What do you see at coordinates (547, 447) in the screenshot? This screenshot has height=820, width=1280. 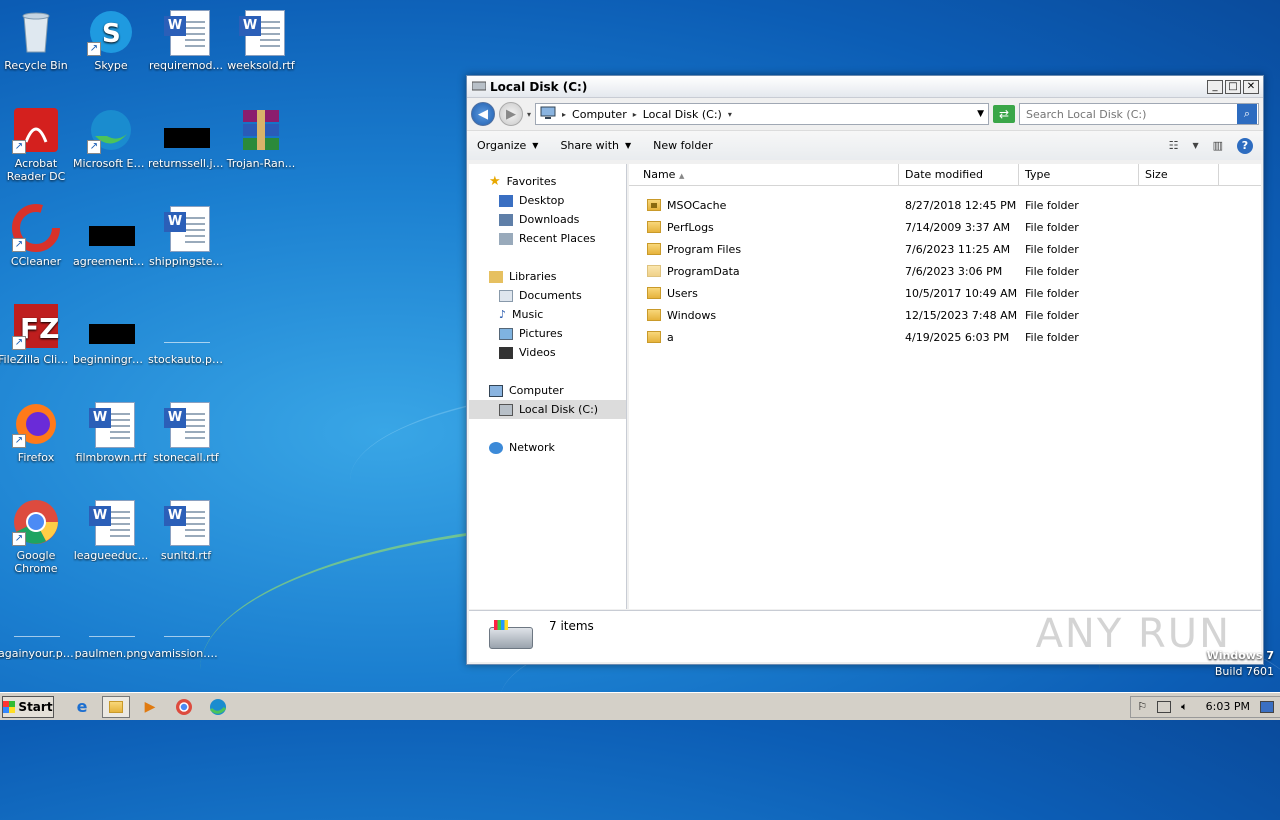 I see `nav-network: Network` at bounding box center [547, 447].